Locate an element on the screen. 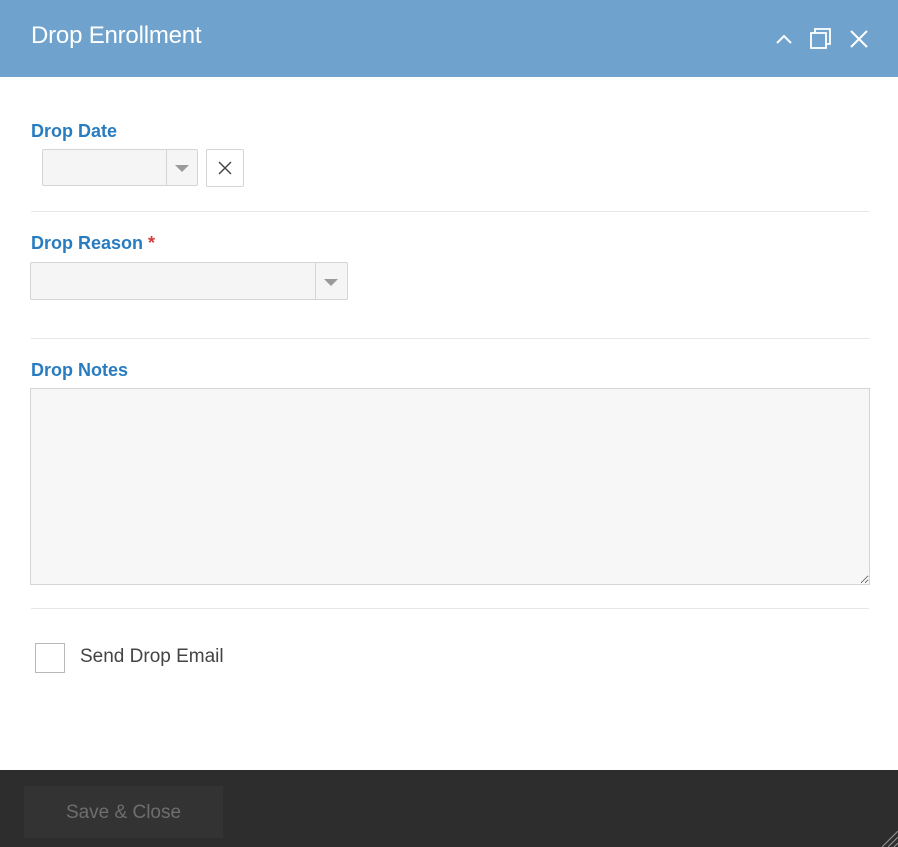 The image size is (898, 847). collapse-button is located at coordinates (784, 39).